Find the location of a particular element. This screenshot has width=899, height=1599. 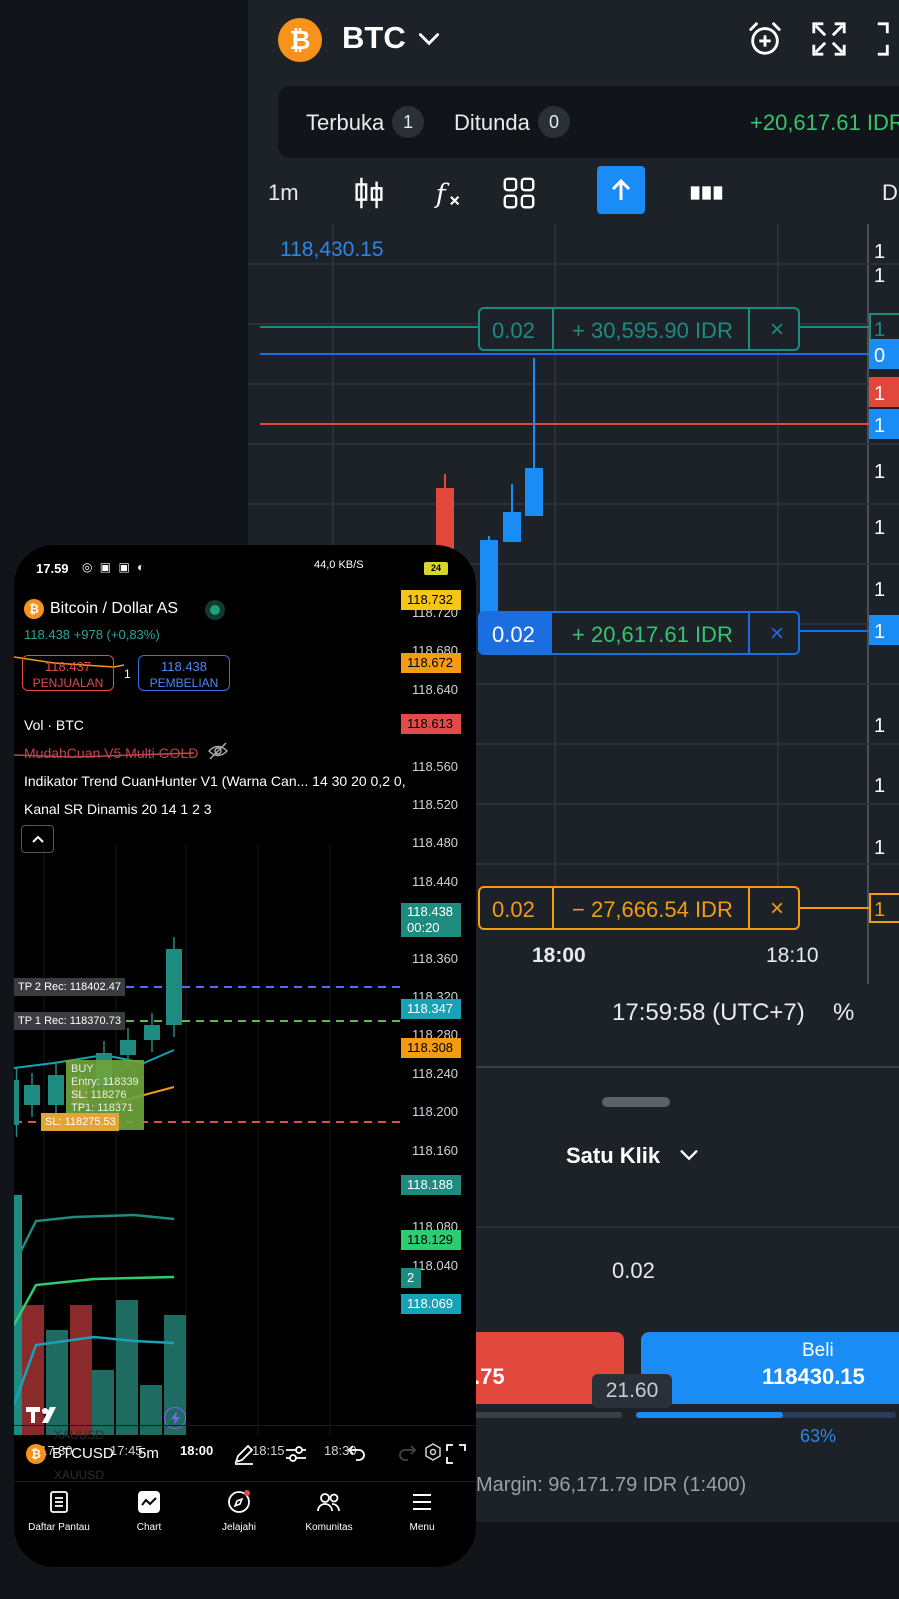

sell-button: 118.437 PENJUALAN is located at coordinates (68, 673).